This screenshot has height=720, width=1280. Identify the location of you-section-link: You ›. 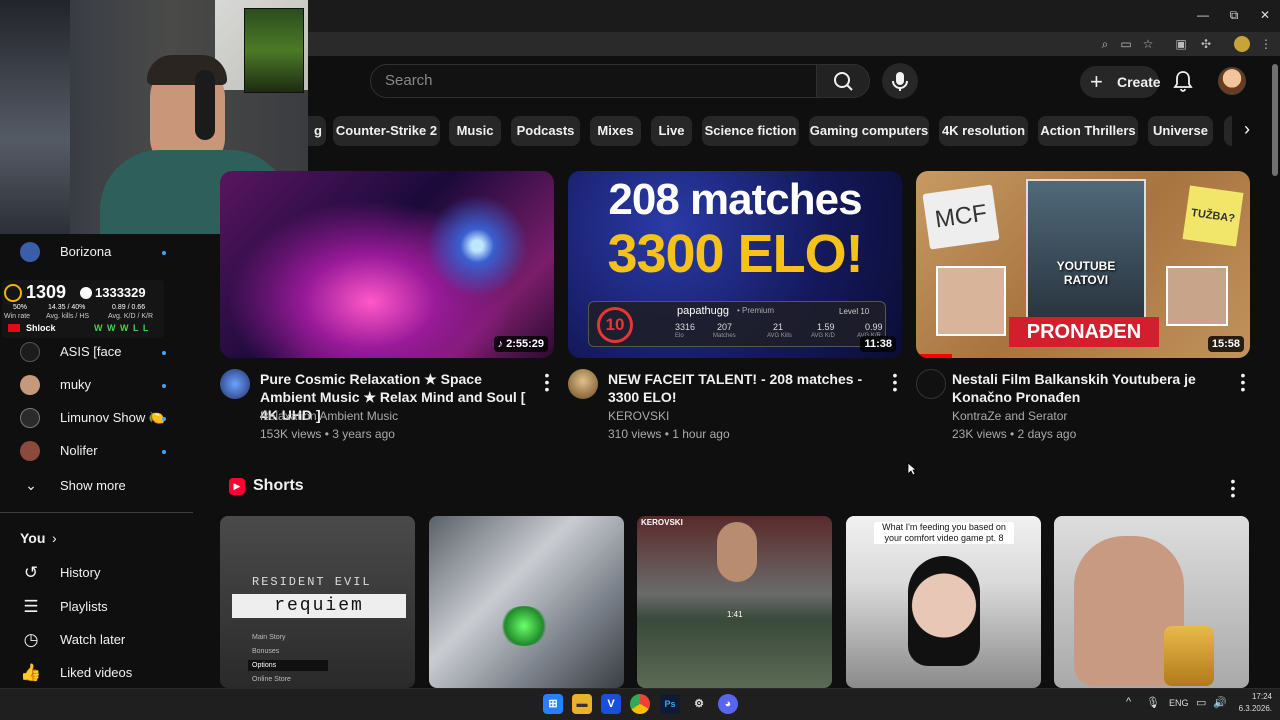
(95, 538).